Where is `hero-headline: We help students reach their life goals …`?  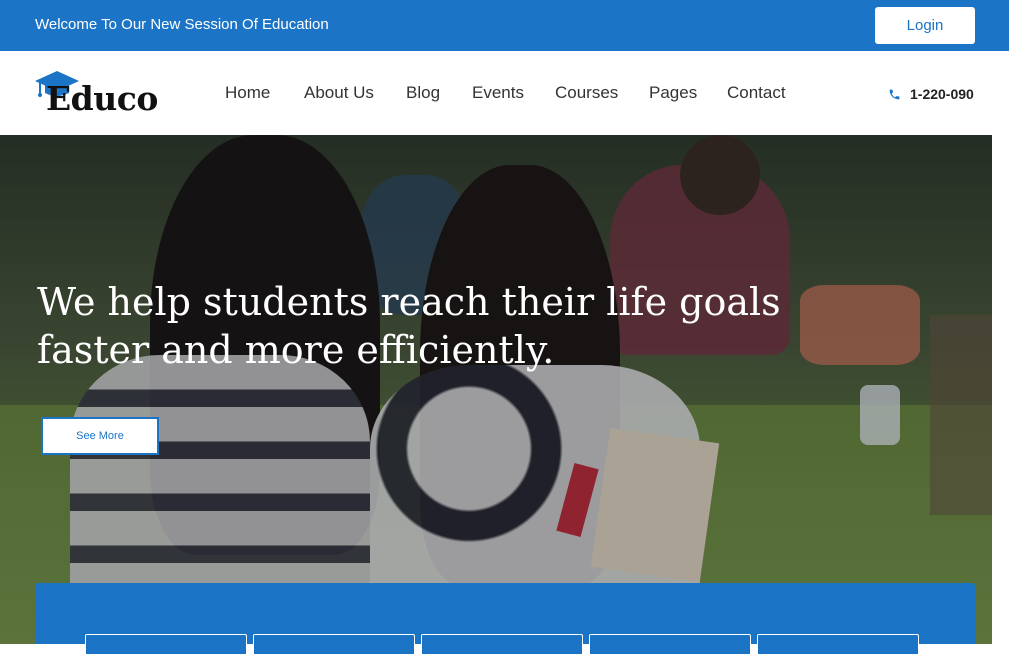 hero-headline: We help students reach their life goals … is located at coordinates (427, 326).